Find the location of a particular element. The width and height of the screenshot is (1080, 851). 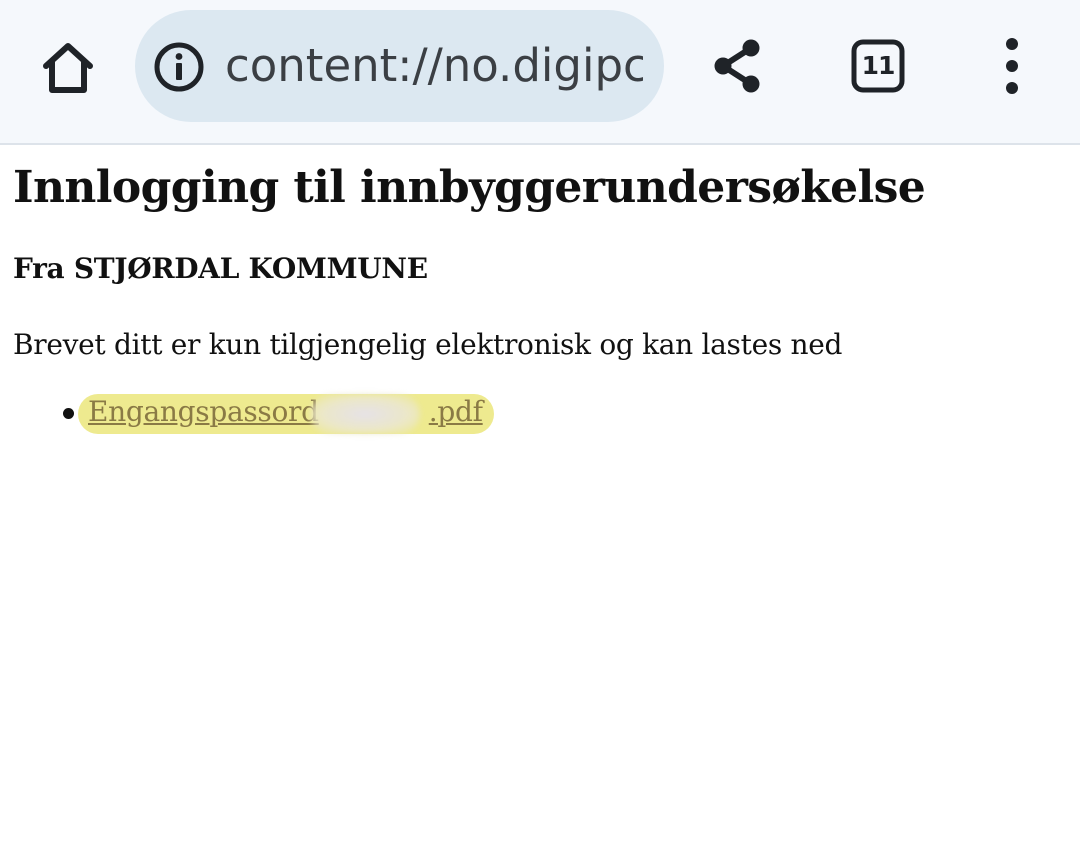

more-vertical-icon is located at coordinates (1012, 66).